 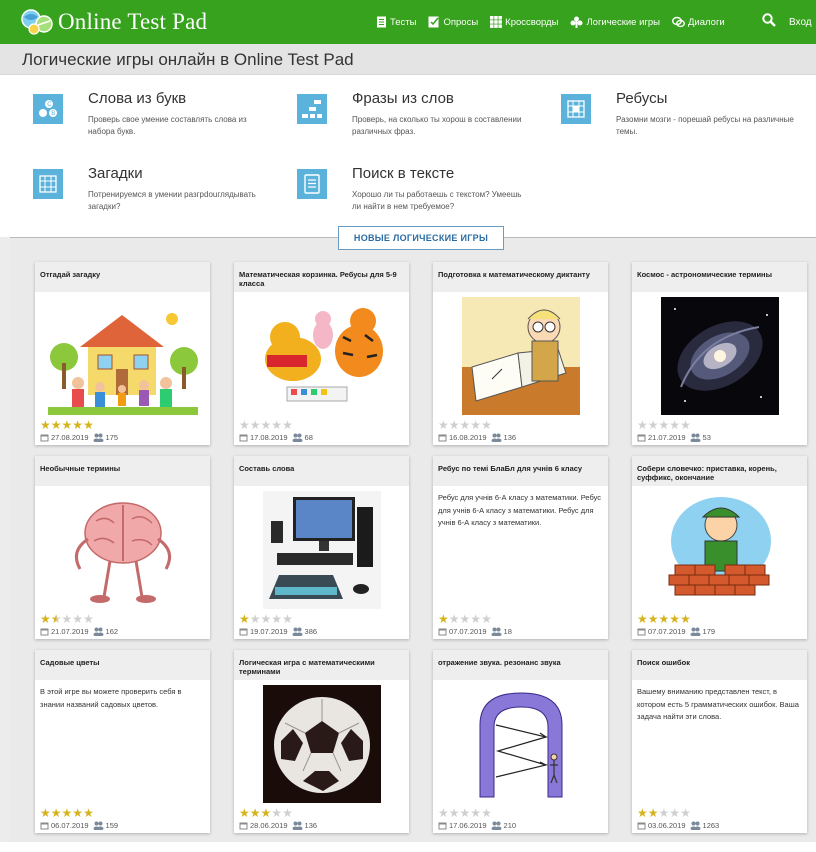 I want to click on builder-drawing, so click(x=719, y=550).